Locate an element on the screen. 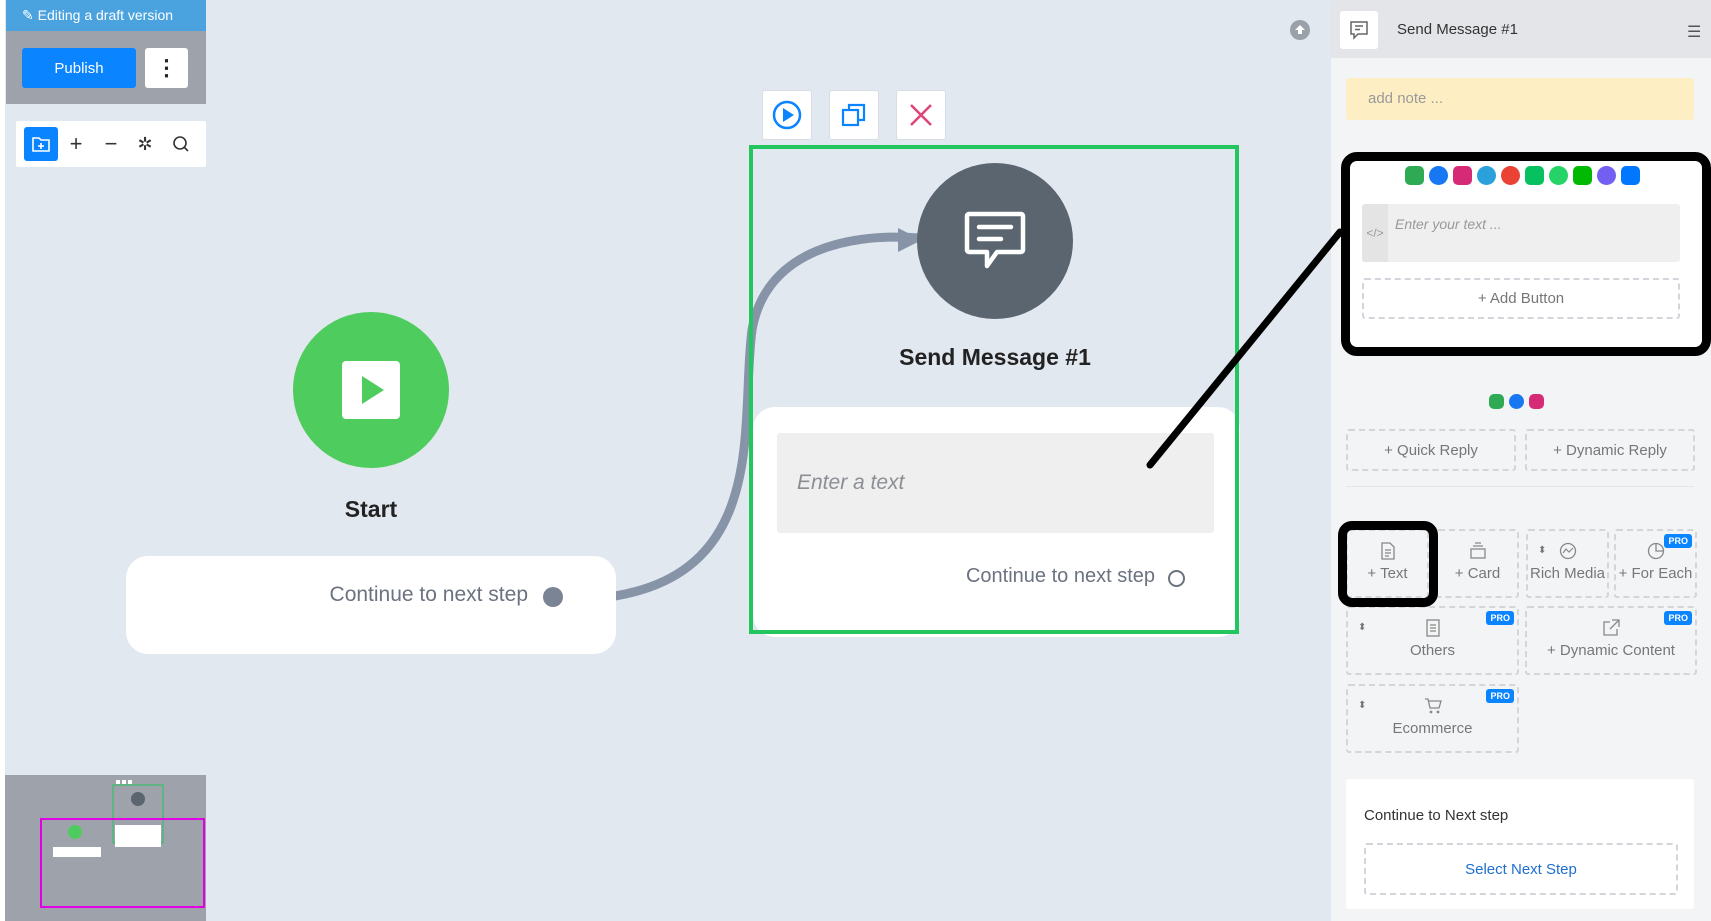 Image resolution: width=1711 pixels, height=921 pixels. menu-icon: ☰ is located at coordinates (1694, 32).